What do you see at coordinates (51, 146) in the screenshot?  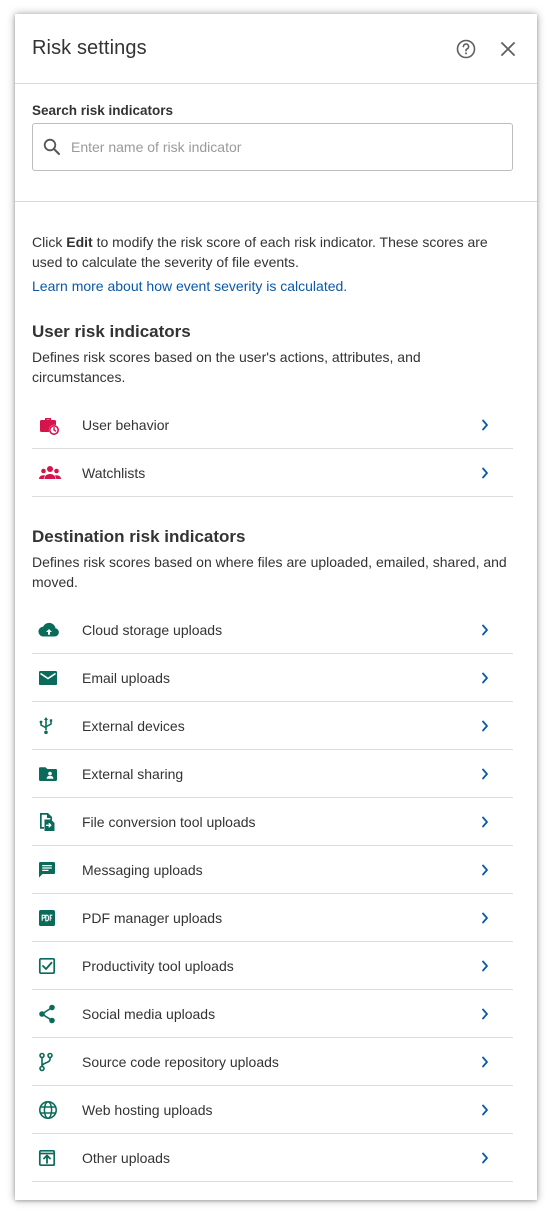 I see `search-icon` at bounding box center [51, 146].